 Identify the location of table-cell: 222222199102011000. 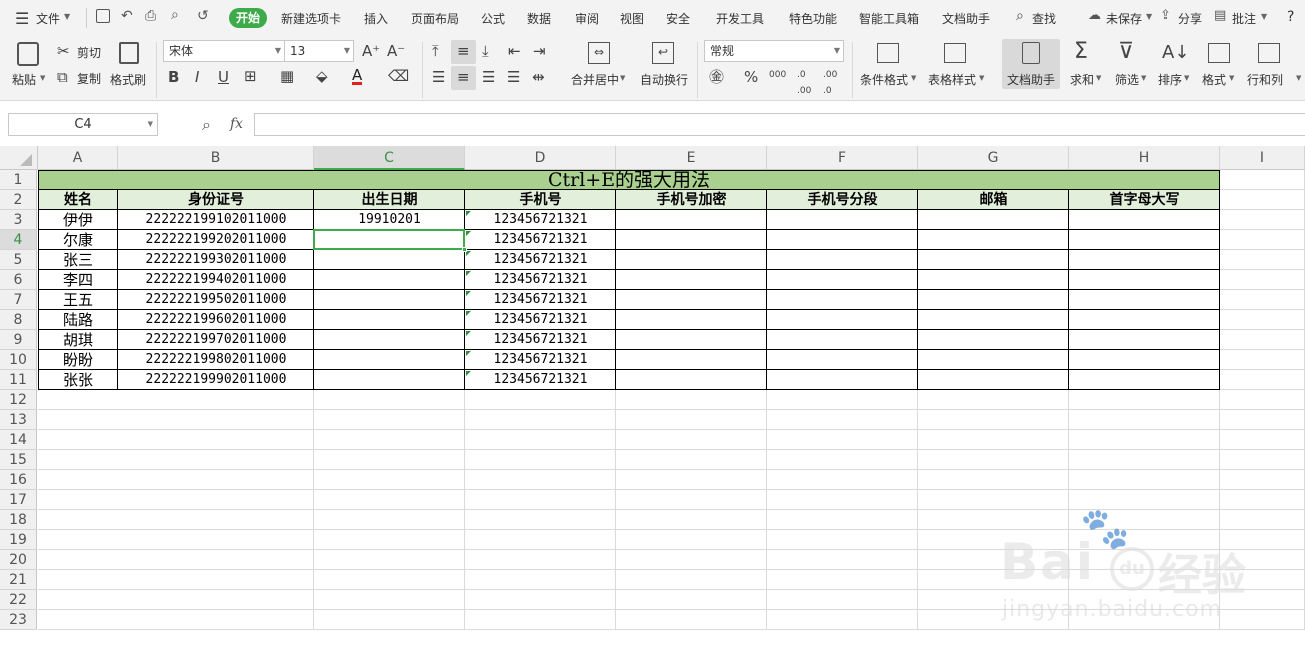
(216, 220).